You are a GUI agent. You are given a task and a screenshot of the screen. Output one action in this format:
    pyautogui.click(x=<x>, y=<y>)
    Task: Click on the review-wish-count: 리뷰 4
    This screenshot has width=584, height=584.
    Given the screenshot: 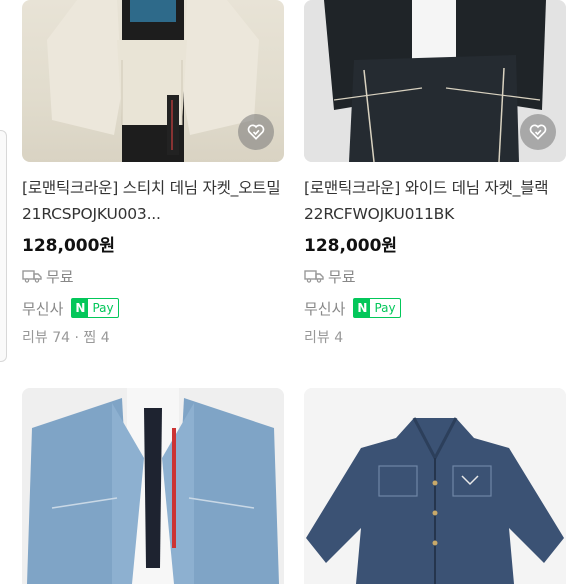 What is the action you would take?
    pyautogui.click(x=324, y=338)
    